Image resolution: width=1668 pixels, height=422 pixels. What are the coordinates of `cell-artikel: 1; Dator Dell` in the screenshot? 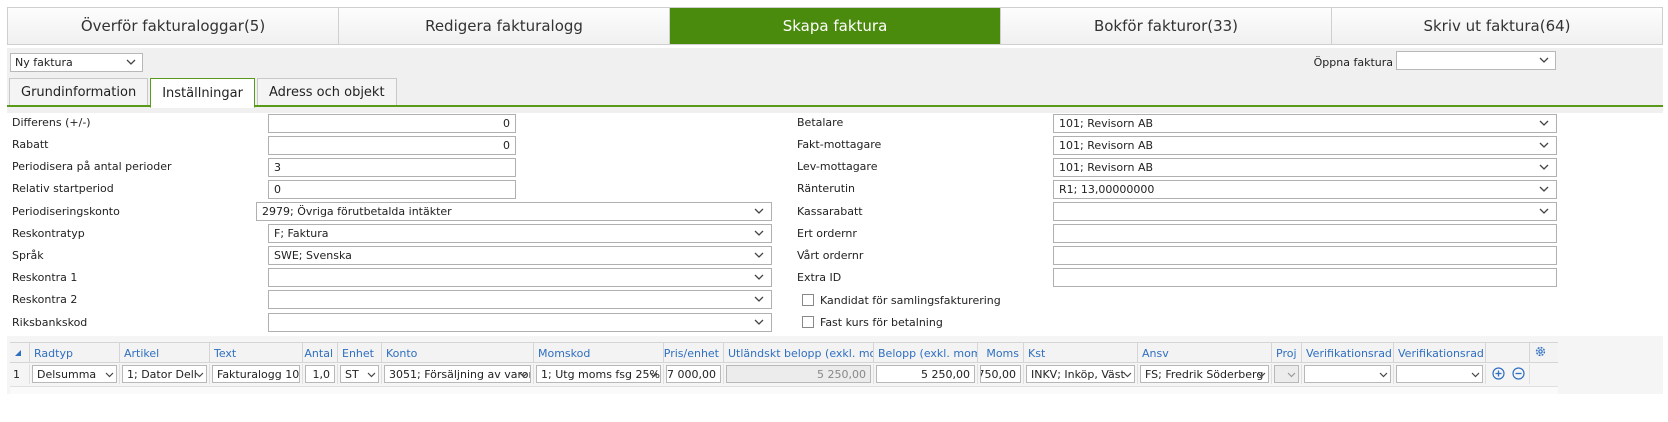 It's located at (165, 374).